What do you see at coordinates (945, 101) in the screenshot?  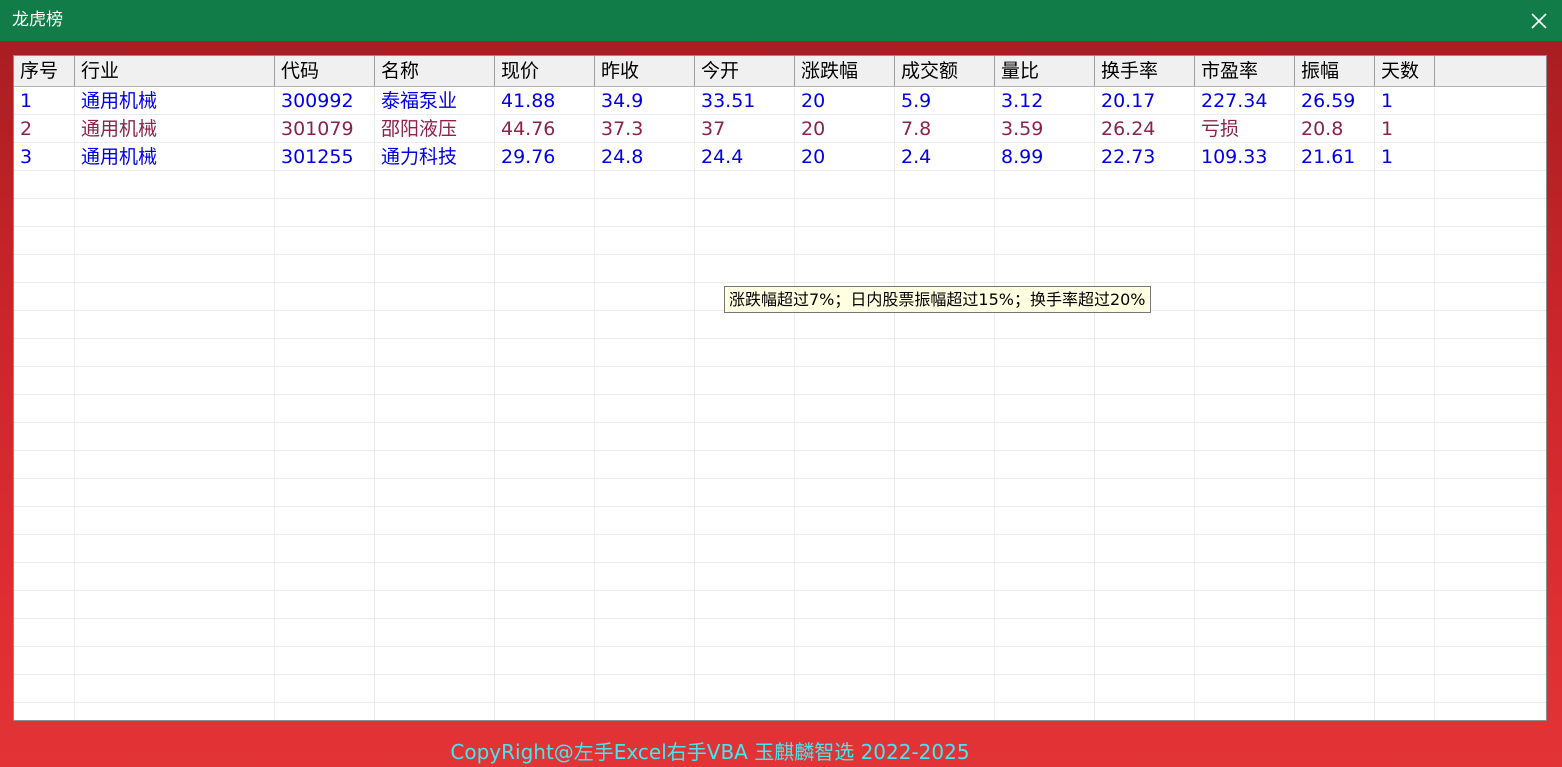 I see `table-cell: 5.9` at bounding box center [945, 101].